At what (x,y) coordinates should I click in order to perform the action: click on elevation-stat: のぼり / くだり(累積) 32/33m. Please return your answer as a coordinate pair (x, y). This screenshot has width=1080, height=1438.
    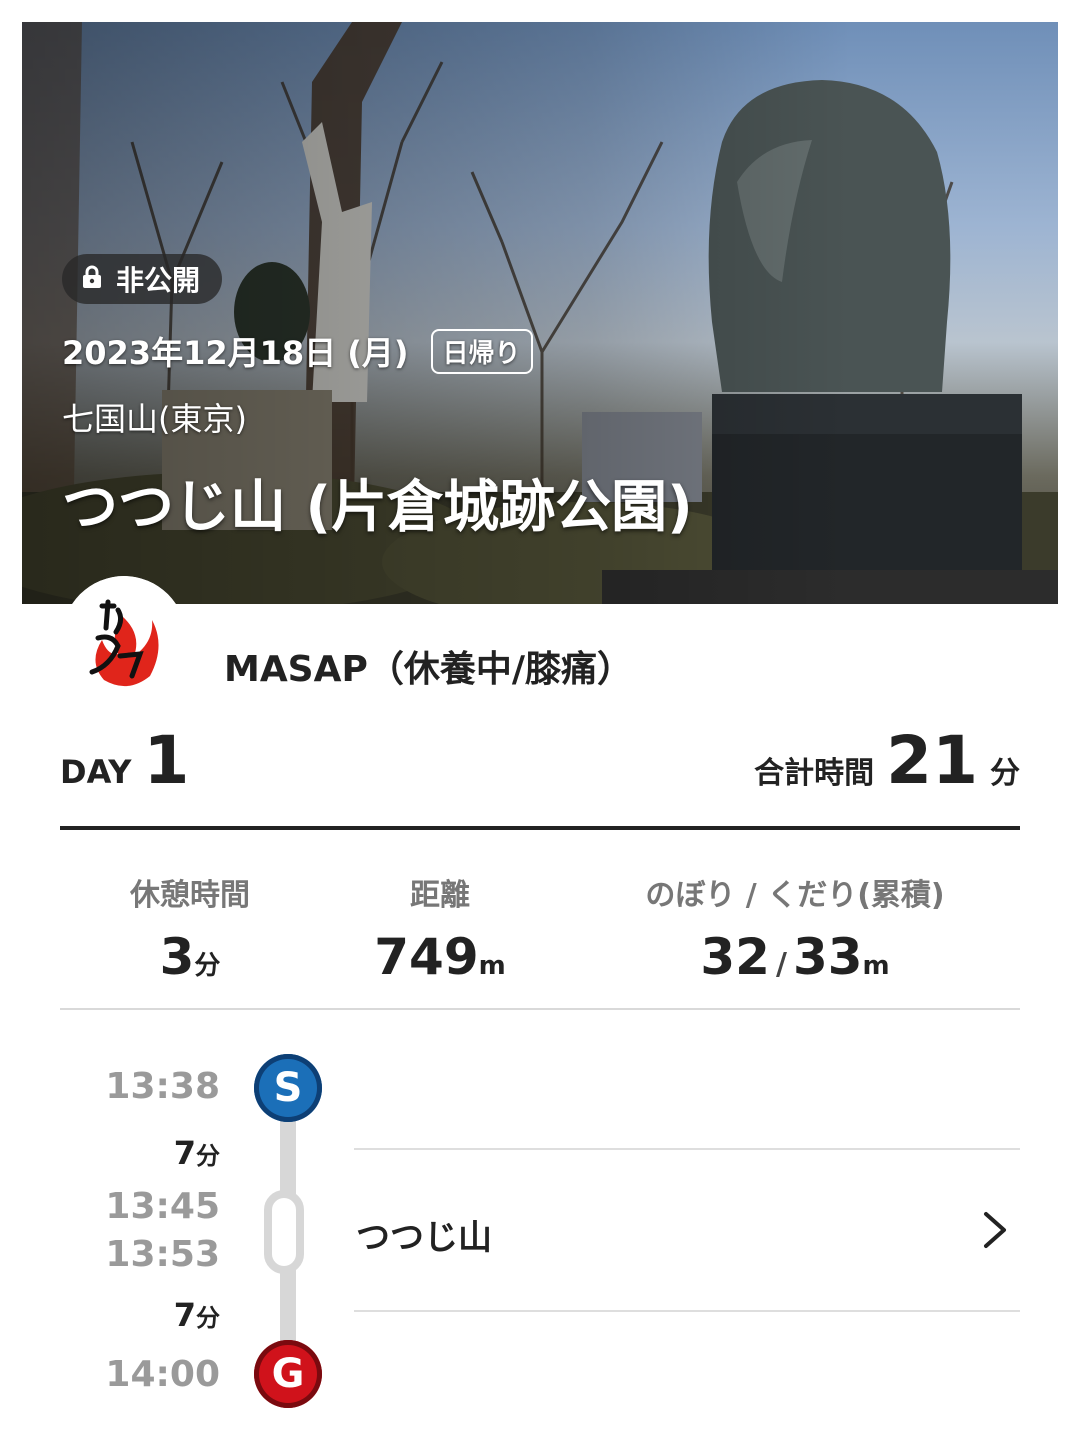
    Looking at the image, I should click on (795, 928).